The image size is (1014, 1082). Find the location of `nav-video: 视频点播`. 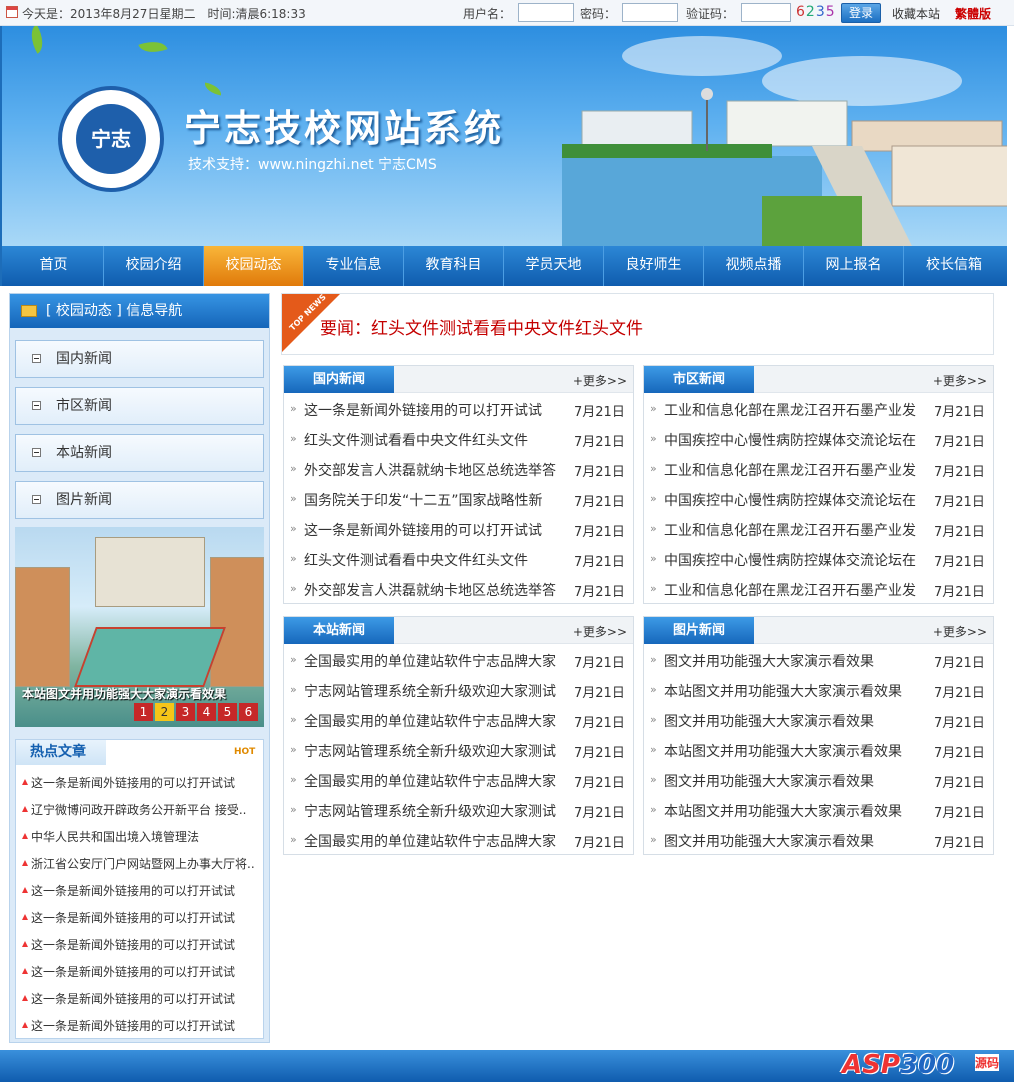

nav-video: 视频点播 is located at coordinates (754, 266).